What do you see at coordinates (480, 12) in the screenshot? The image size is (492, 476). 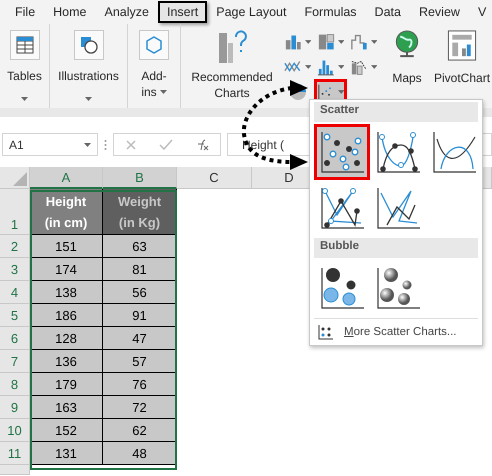 I see `menu-tab: V` at bounding box center [480, 12].